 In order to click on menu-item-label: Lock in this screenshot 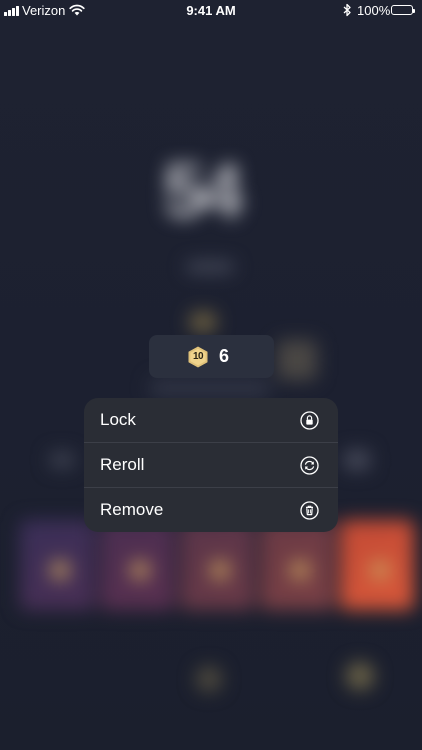, I will do `click(118, 419)`.